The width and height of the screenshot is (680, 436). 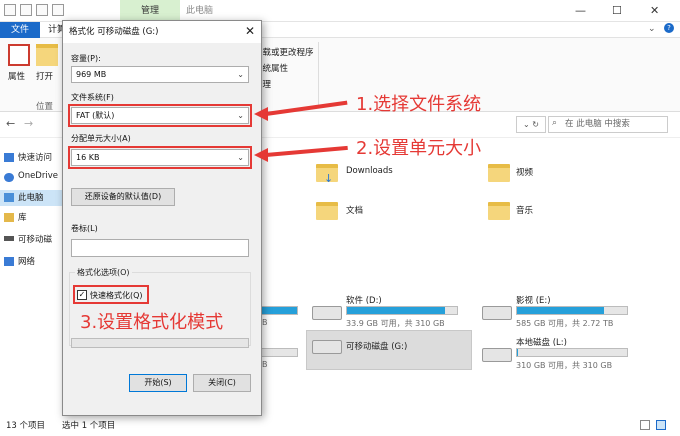 I want to click on annotation-step2: 2.设置单元大小, so click(x=419, y=148).